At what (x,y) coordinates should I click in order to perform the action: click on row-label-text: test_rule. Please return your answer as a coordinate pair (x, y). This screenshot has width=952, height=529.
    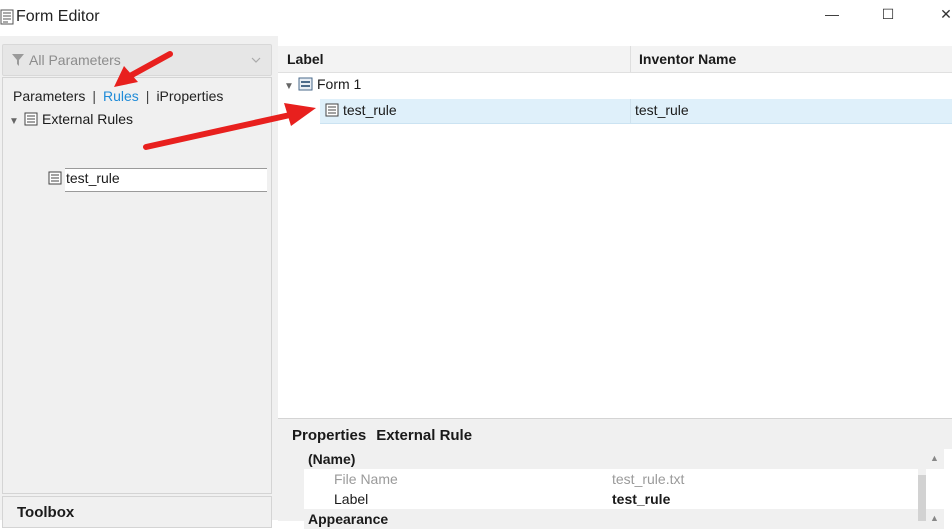
    Looking at the image, I should click on (370, 110).